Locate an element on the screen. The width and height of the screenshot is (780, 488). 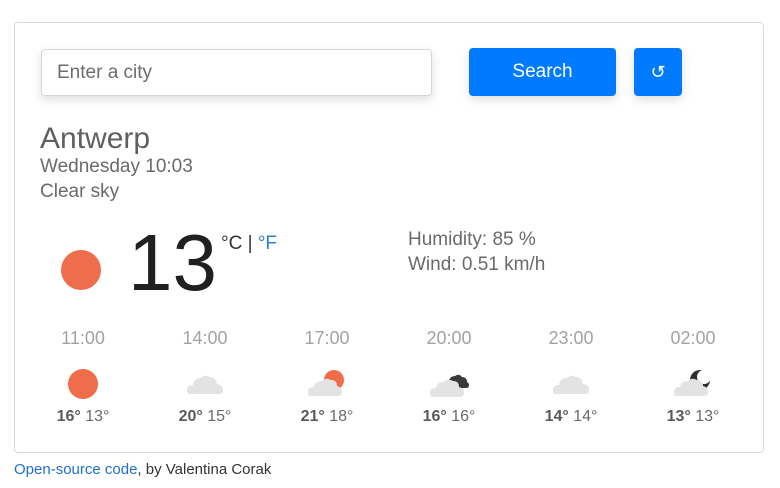
refresh-icon: ↺ is located at coordinates (658, 72).